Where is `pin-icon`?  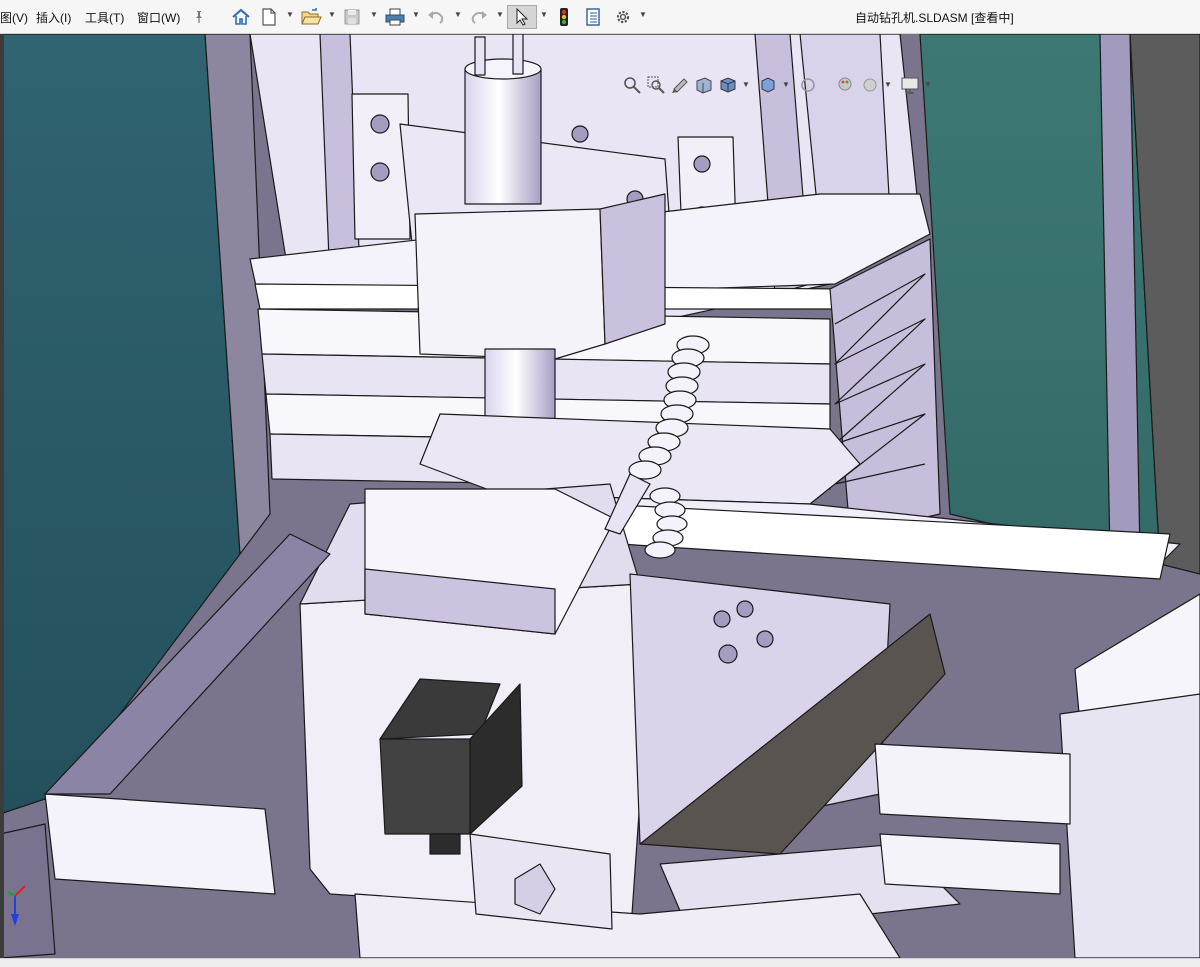 pin-icon is located at coordinates (199, 17).